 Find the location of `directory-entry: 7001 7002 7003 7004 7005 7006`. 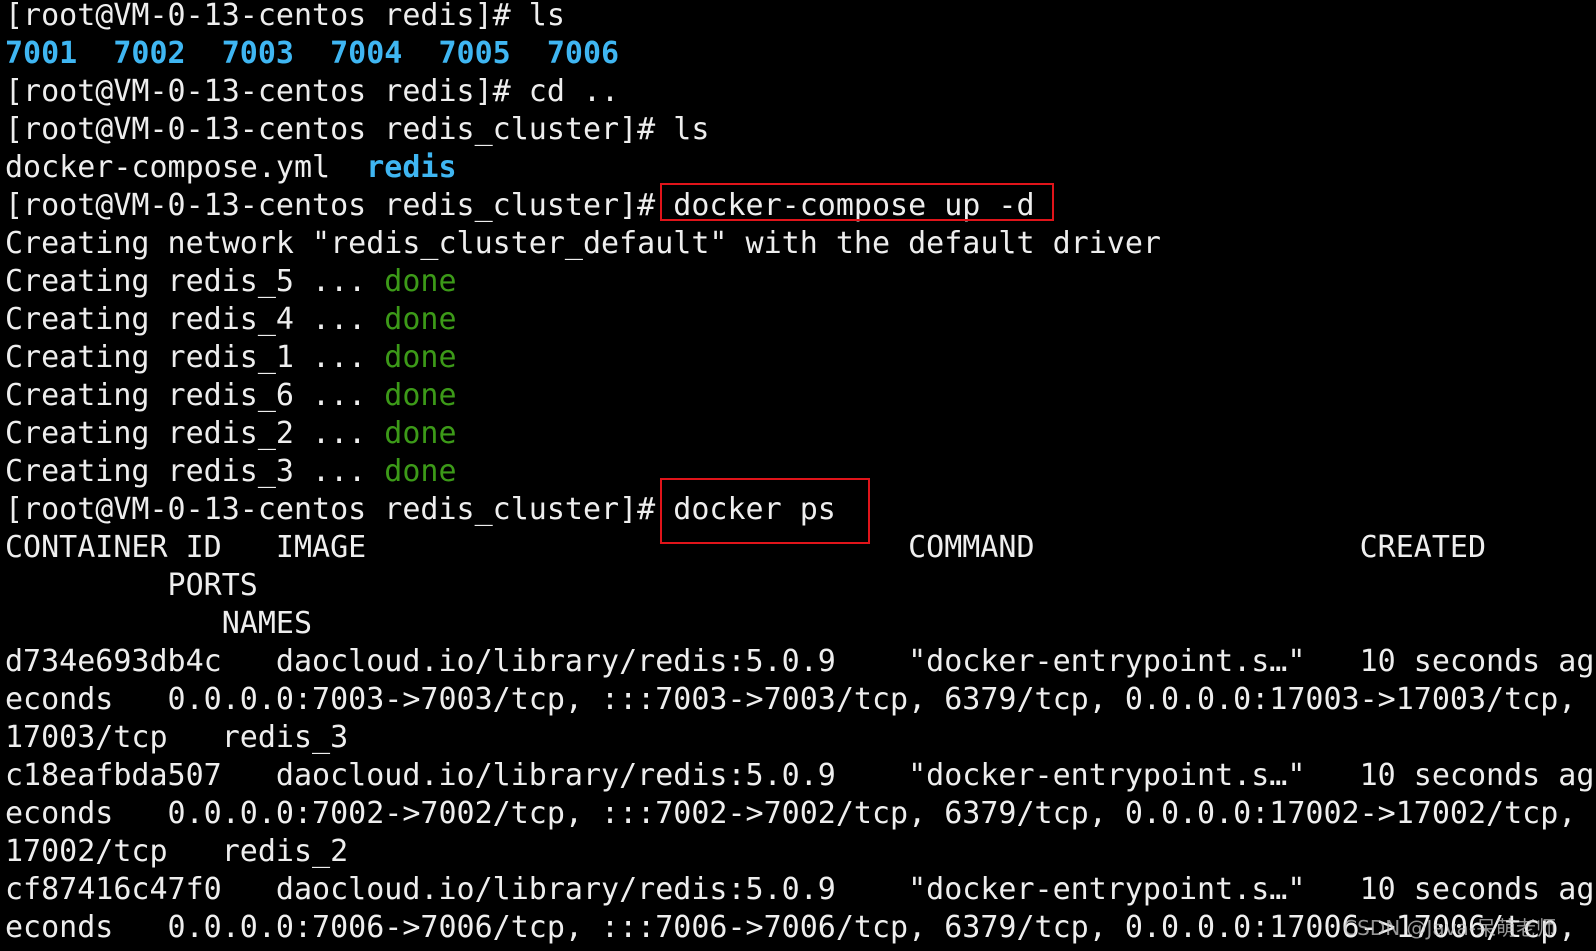

directory-entry: 7001 7002 7003 7004 7005 7006 is located at coordinates (312, 53).